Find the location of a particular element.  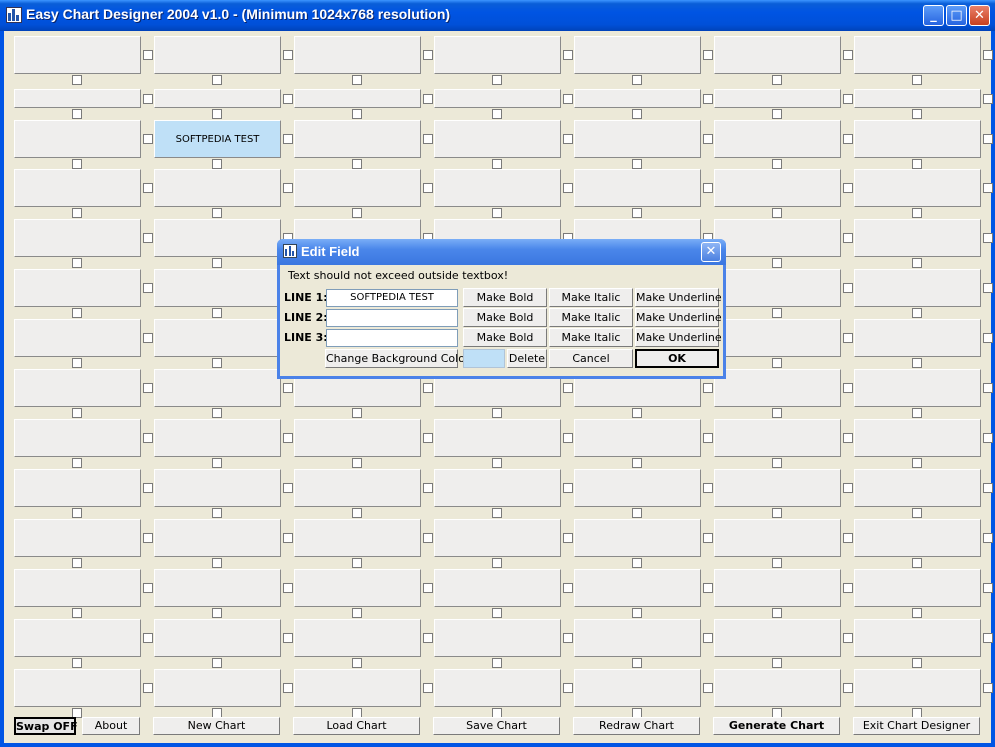

save-chart-button: Save Chart is located at coordinates (496, 726).